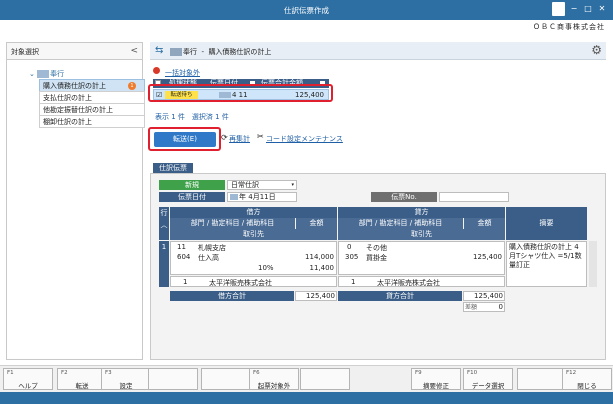  Describe the element at coordinates (260, 136) in the screenshot. I see `tools-icon: ✂` at that location.